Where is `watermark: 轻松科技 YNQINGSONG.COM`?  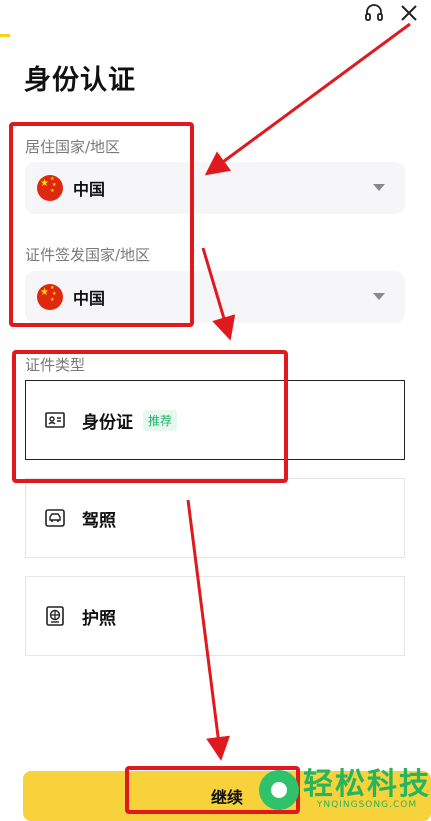
watermark: 轻松科技 YNQINGSONG.COM is located at coordinates (345, 790).